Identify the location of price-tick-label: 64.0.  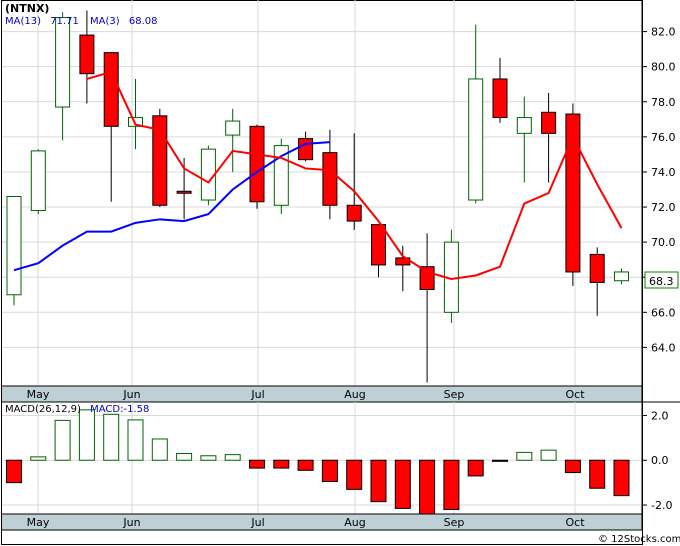
(663, 347).